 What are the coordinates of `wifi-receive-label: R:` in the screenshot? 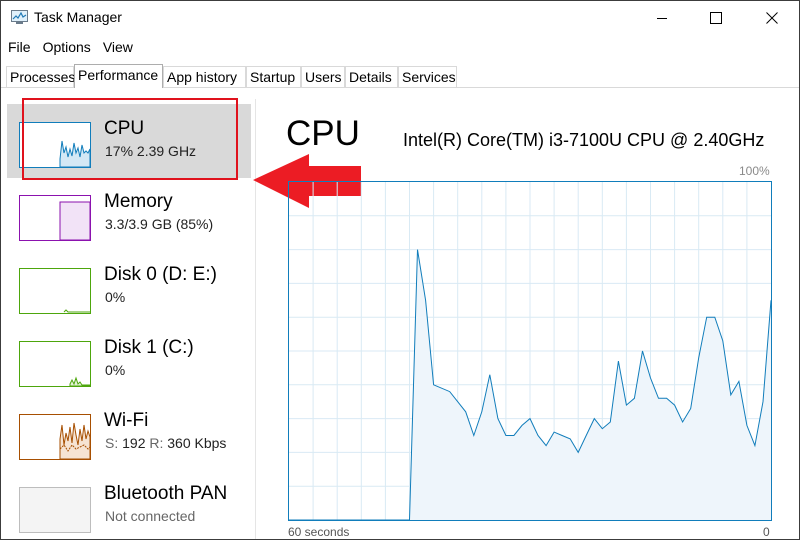 It's located at (156, 443).